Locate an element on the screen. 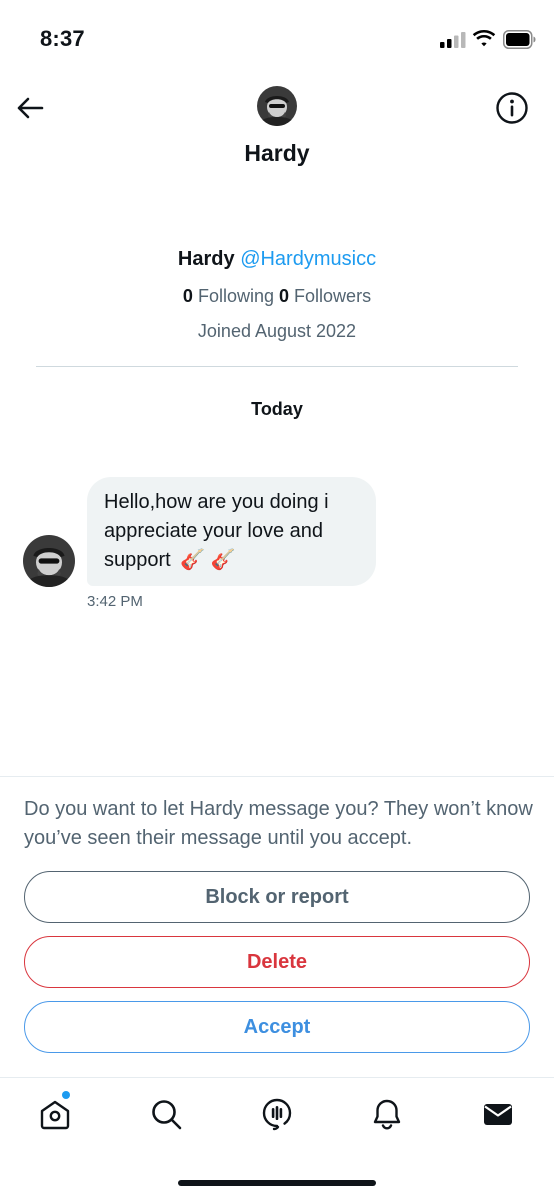 Image resolution: width=554 pixels, height=1200 pixels. arrow-left-icon is located at coordinates (30, 108).